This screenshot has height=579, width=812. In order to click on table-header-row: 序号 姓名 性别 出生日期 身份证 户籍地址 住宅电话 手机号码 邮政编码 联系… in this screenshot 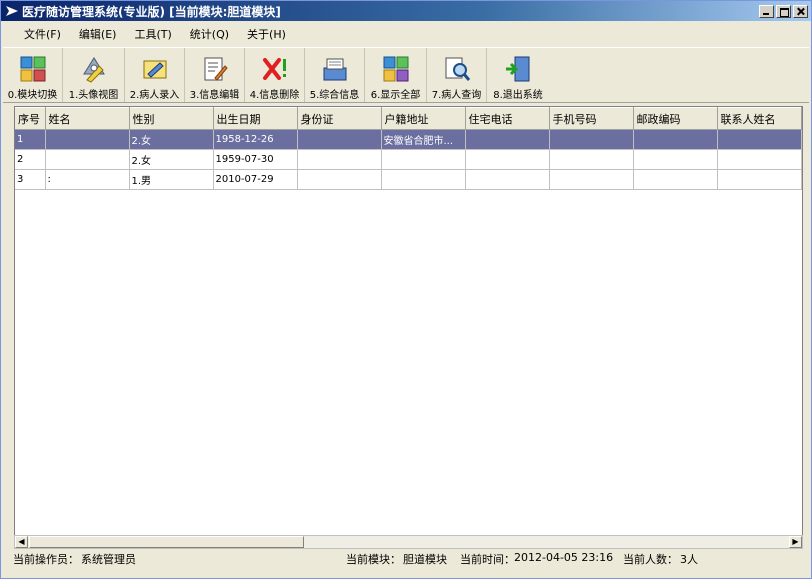, I will do `click(408, 118)`.